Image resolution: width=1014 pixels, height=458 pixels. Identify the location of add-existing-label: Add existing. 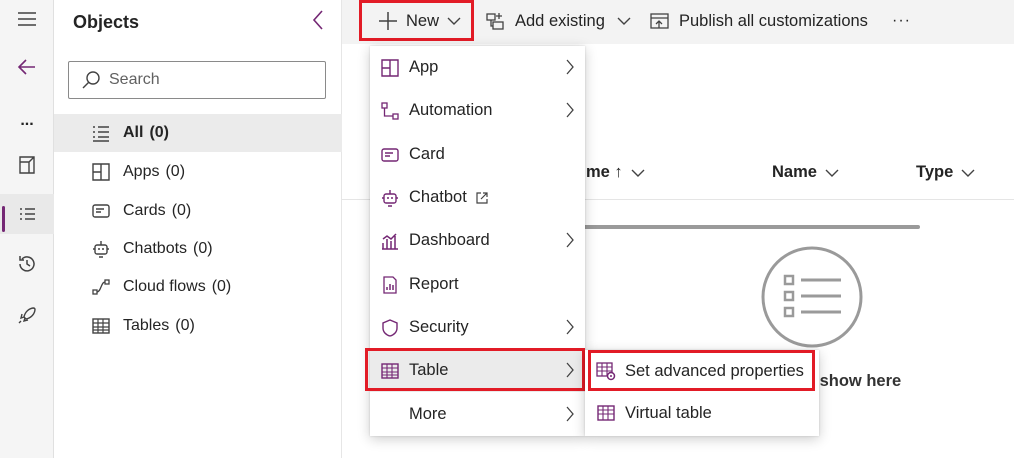
(560, 20).